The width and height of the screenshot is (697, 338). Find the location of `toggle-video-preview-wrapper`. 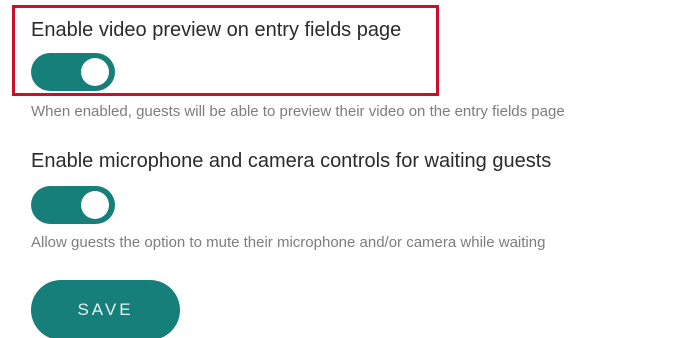

toggle-video-preview-wrapper is located at coordinates (73, 72).